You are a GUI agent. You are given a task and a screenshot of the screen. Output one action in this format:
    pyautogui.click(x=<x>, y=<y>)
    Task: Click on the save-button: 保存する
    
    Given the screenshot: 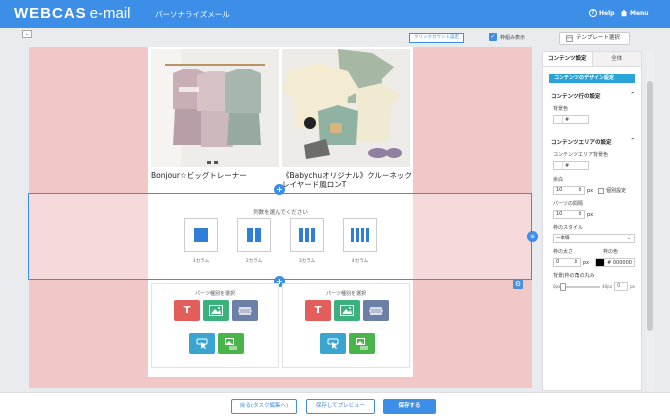 What is the action you would take?
    pyautogui.click(x=409, y=406)
    